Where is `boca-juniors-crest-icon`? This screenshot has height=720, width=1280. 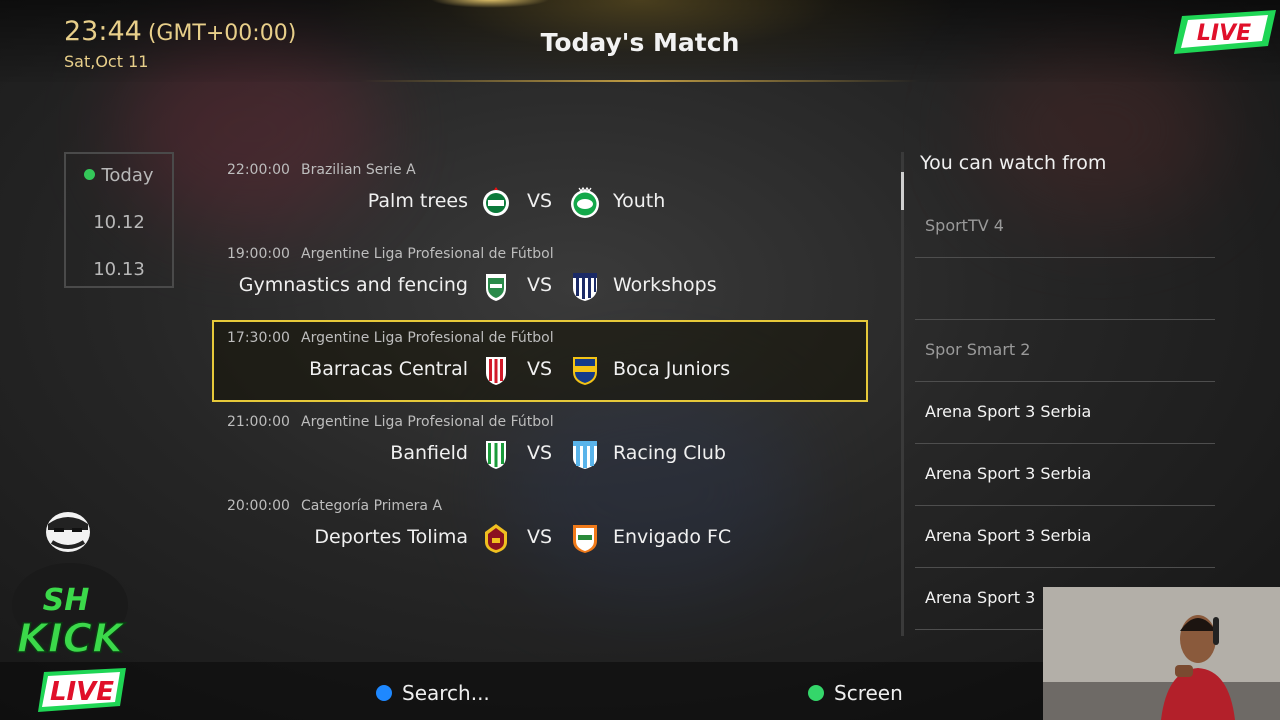
boca-juniors-crest-icon is located at coordinates (585, 371).